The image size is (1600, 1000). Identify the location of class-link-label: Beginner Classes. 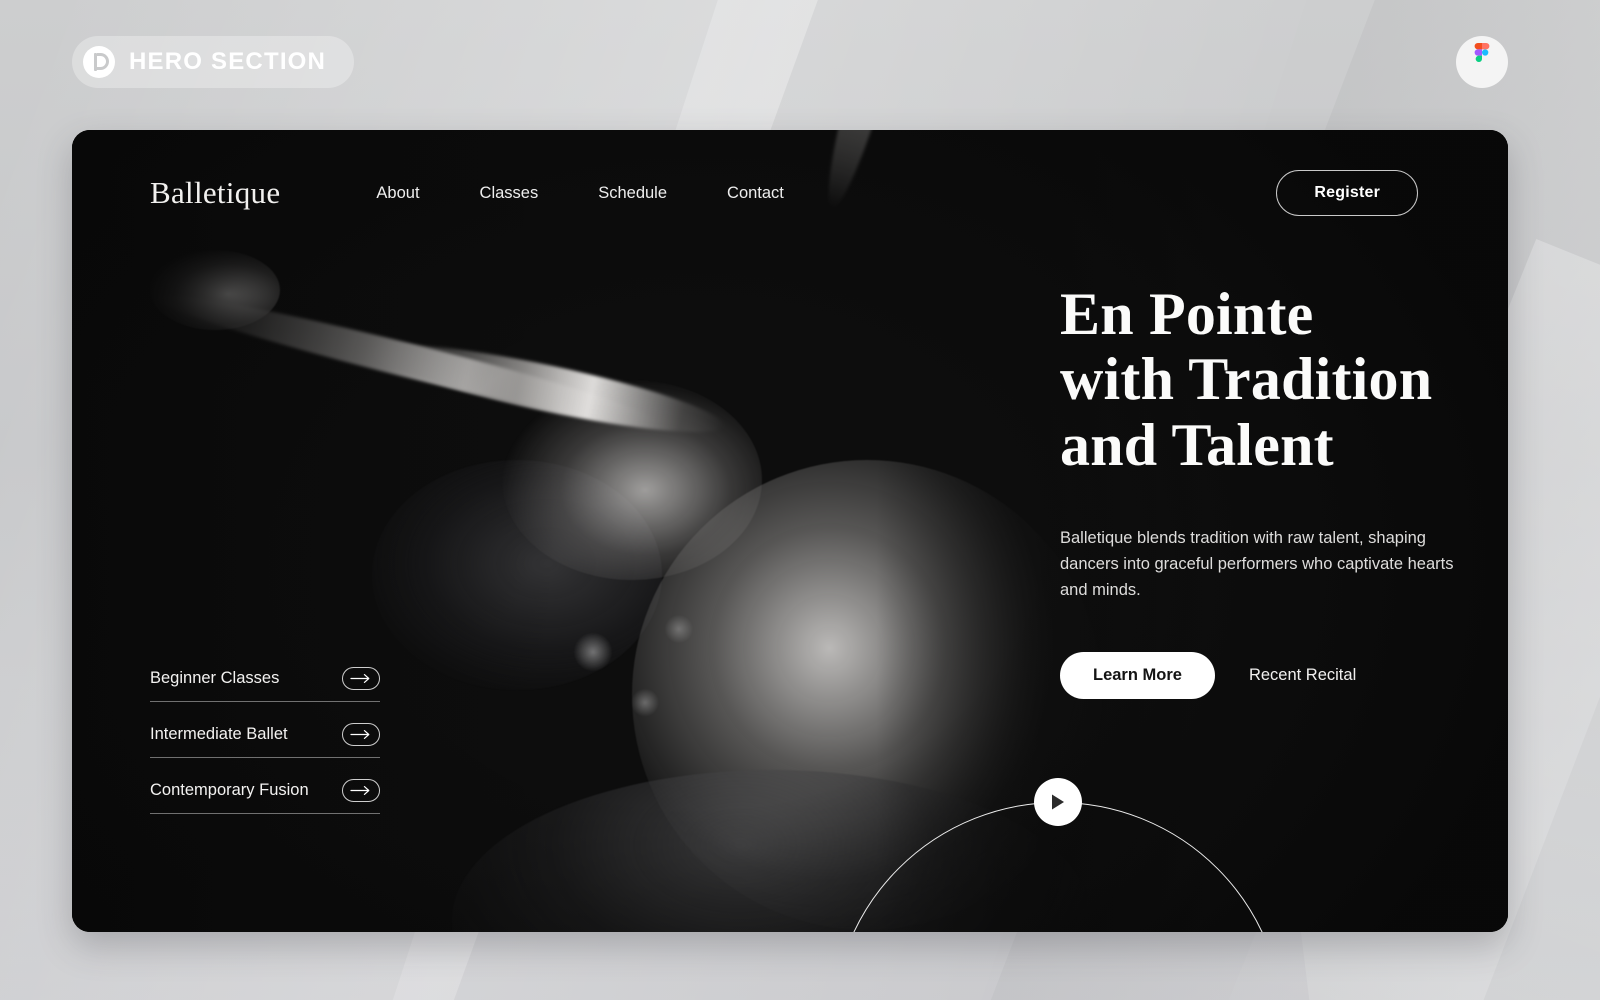
(215, 678).